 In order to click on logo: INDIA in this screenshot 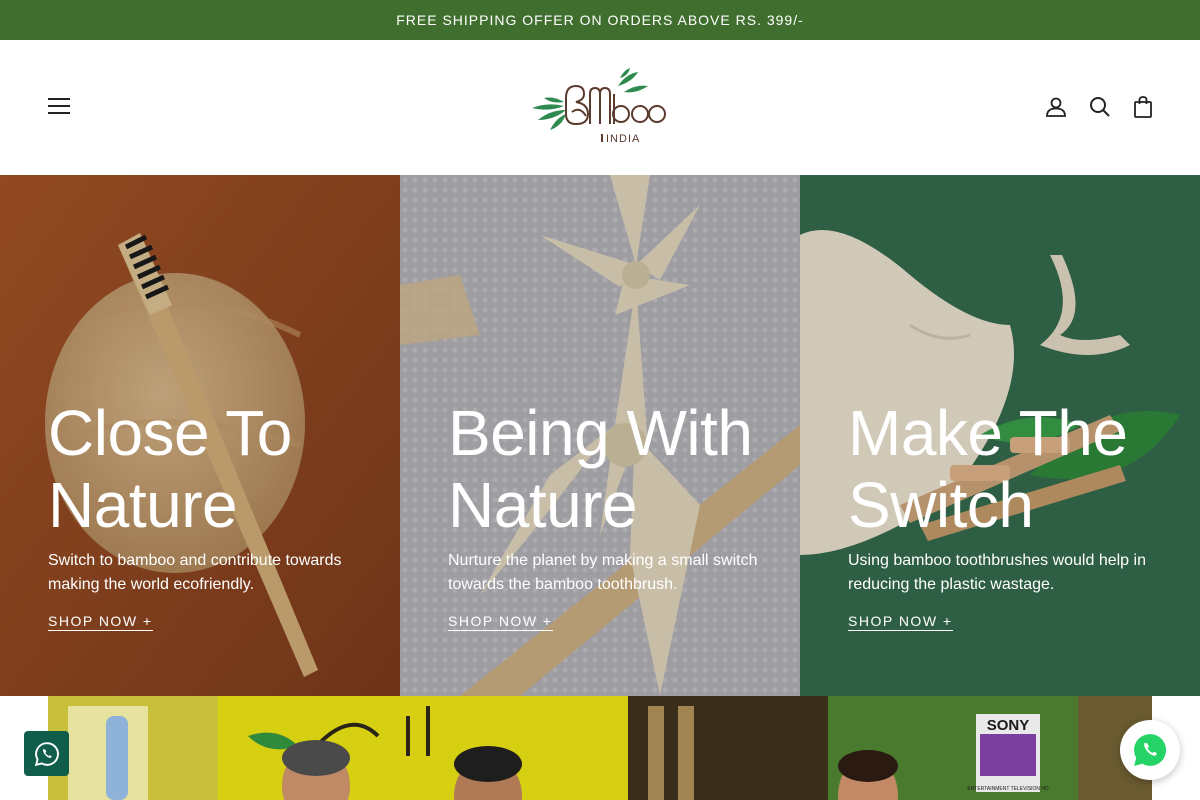, I will do `click(600, 108)`.